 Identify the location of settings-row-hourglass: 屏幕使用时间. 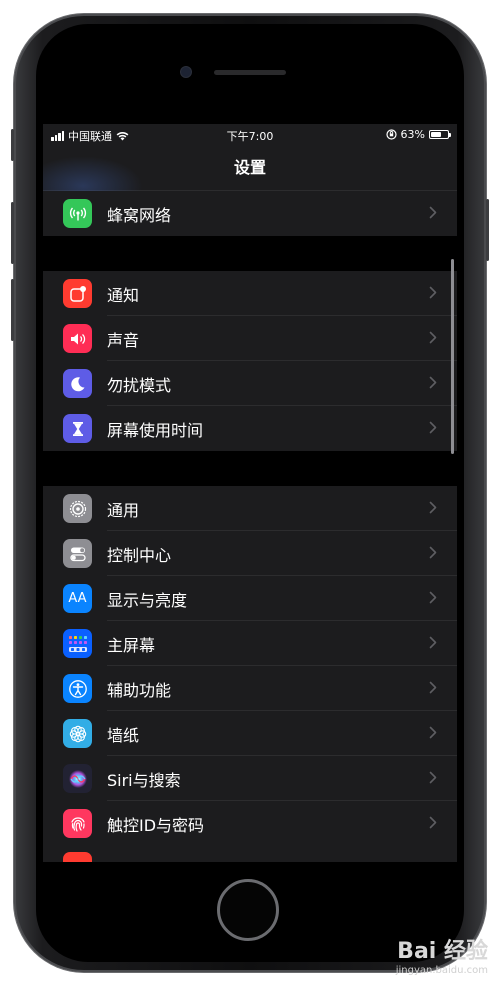
(250, 428).